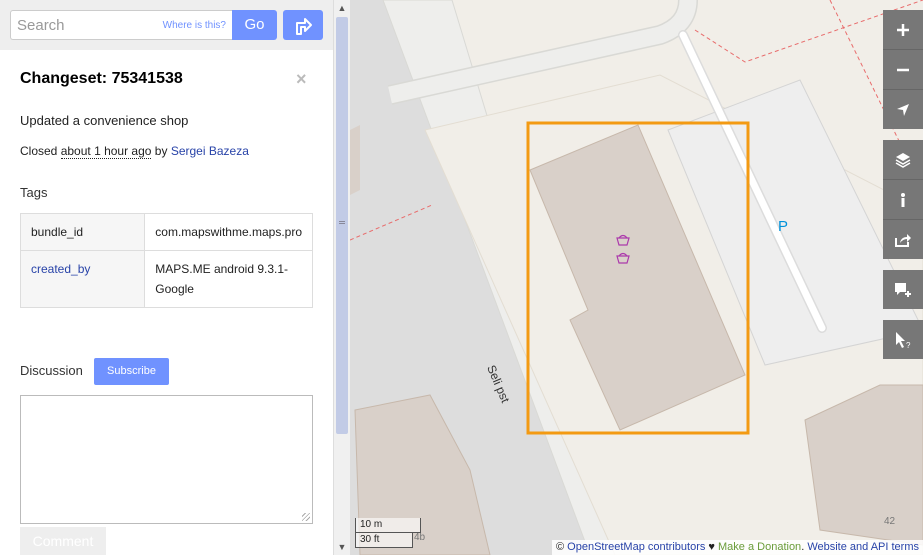 This screenshot has height=555, width=923. Describe the element at coordinates (342, 8) in the screenshot. I see `scroll-up-icon: ▲` at that location.